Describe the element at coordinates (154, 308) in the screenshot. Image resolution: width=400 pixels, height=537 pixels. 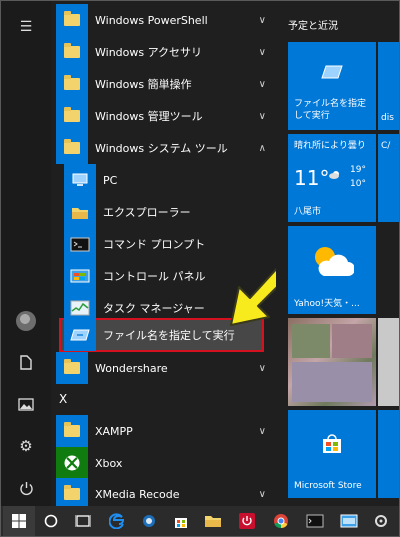
I see `list-item-label: タスク マネージャー` at that location.